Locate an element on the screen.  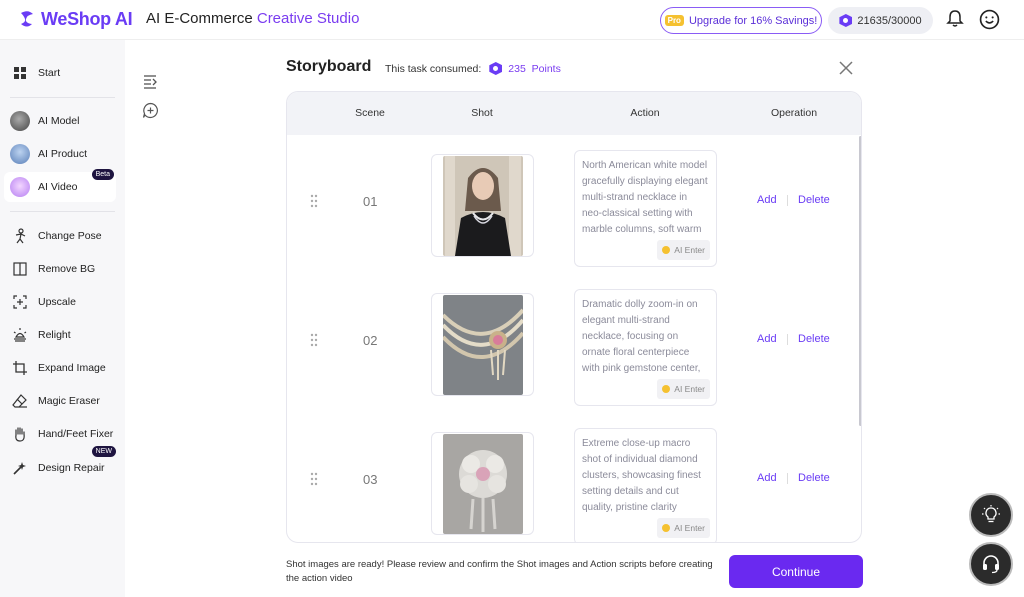
pose-icon is located at coordinates (20, 236).